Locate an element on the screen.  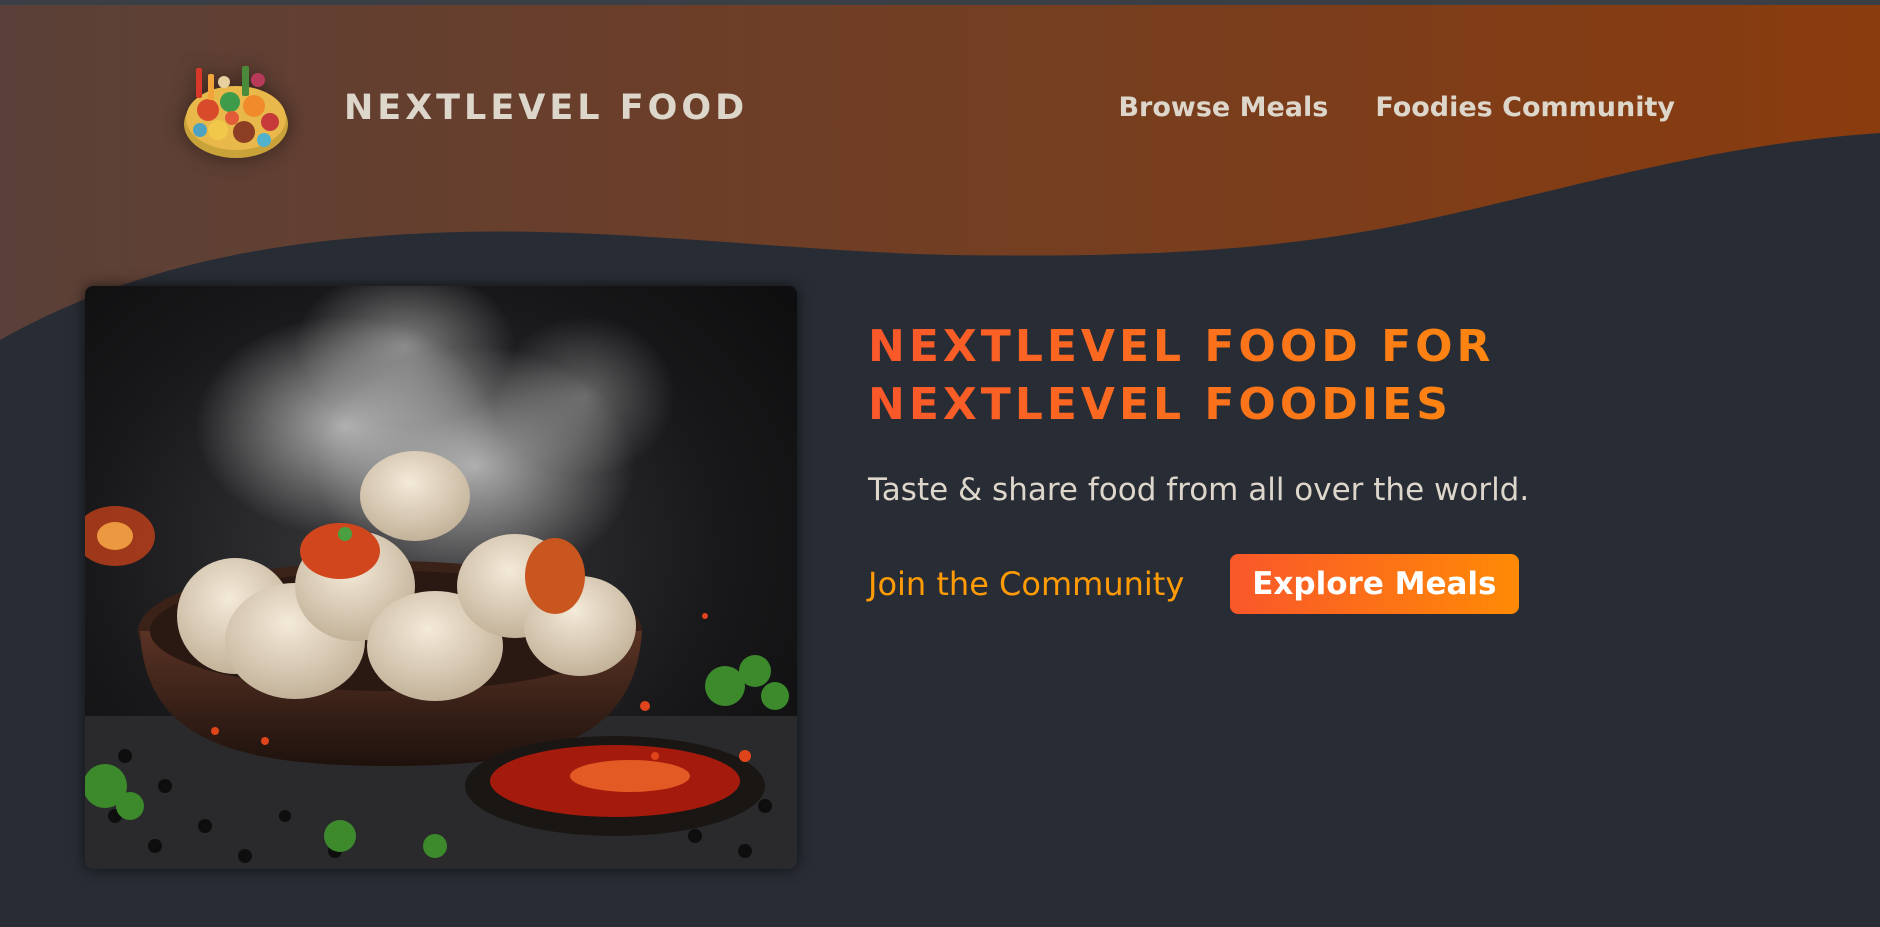
join-community-link: Join the Community is located at coordinates (1026, 584).